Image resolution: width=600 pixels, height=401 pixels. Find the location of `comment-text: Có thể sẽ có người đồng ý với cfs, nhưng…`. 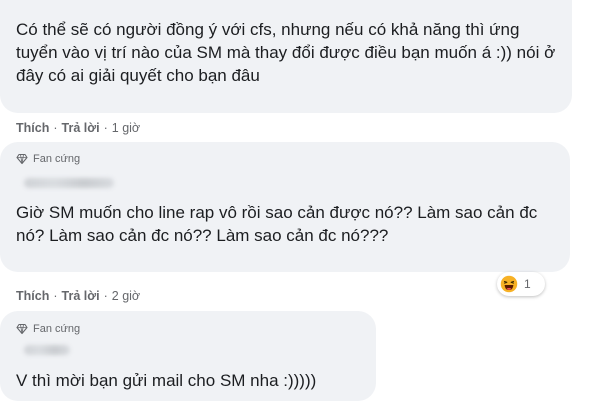

comment-text: Có thể sẽ có người đồng ý với cfs, nhưng… is located at coordinates (286, 52).